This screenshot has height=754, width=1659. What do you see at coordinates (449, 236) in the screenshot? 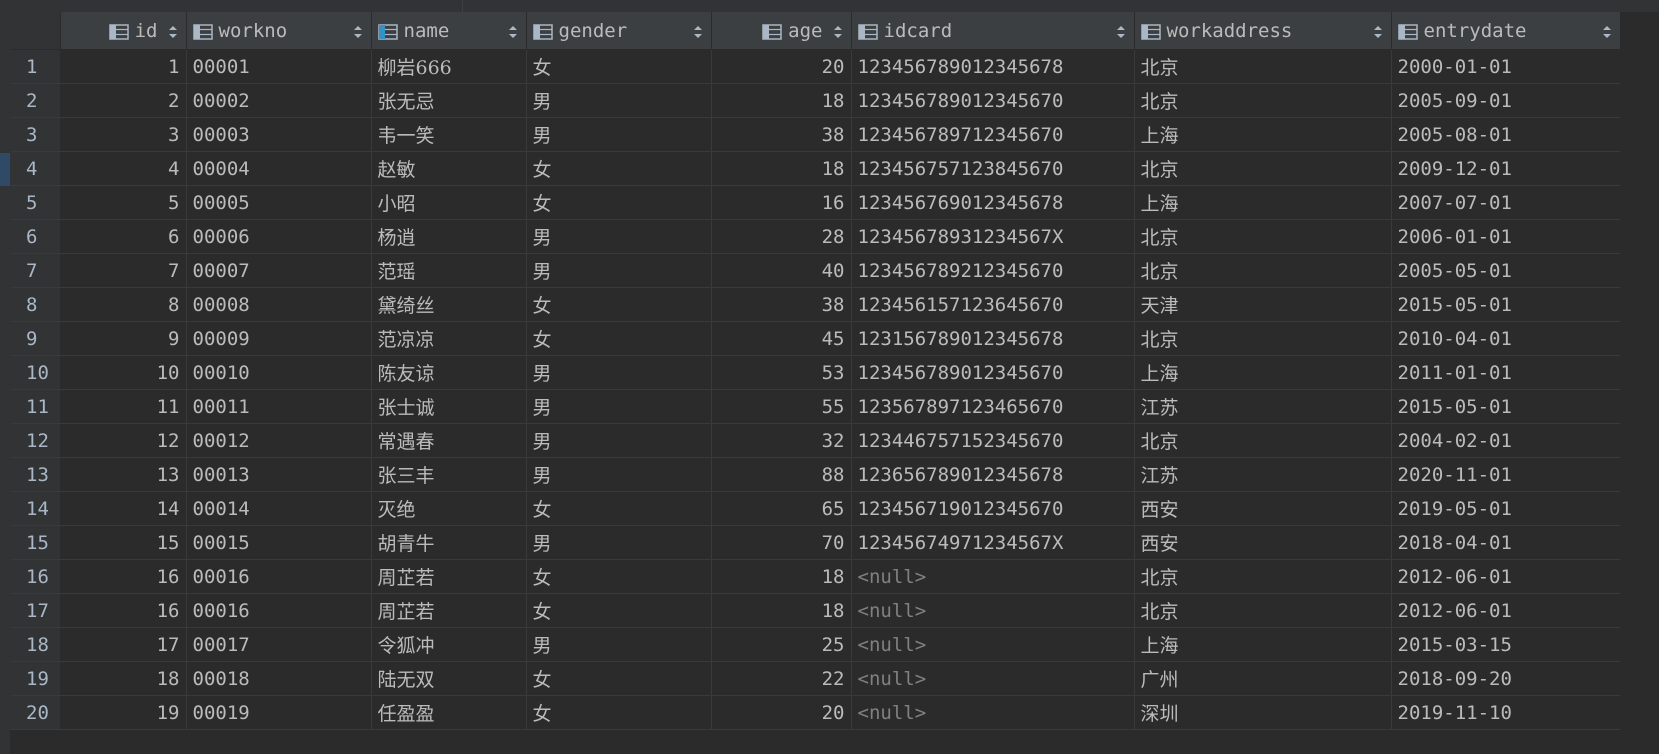
I see `cell-name: 杨逍` at bounding box center [449, 236].